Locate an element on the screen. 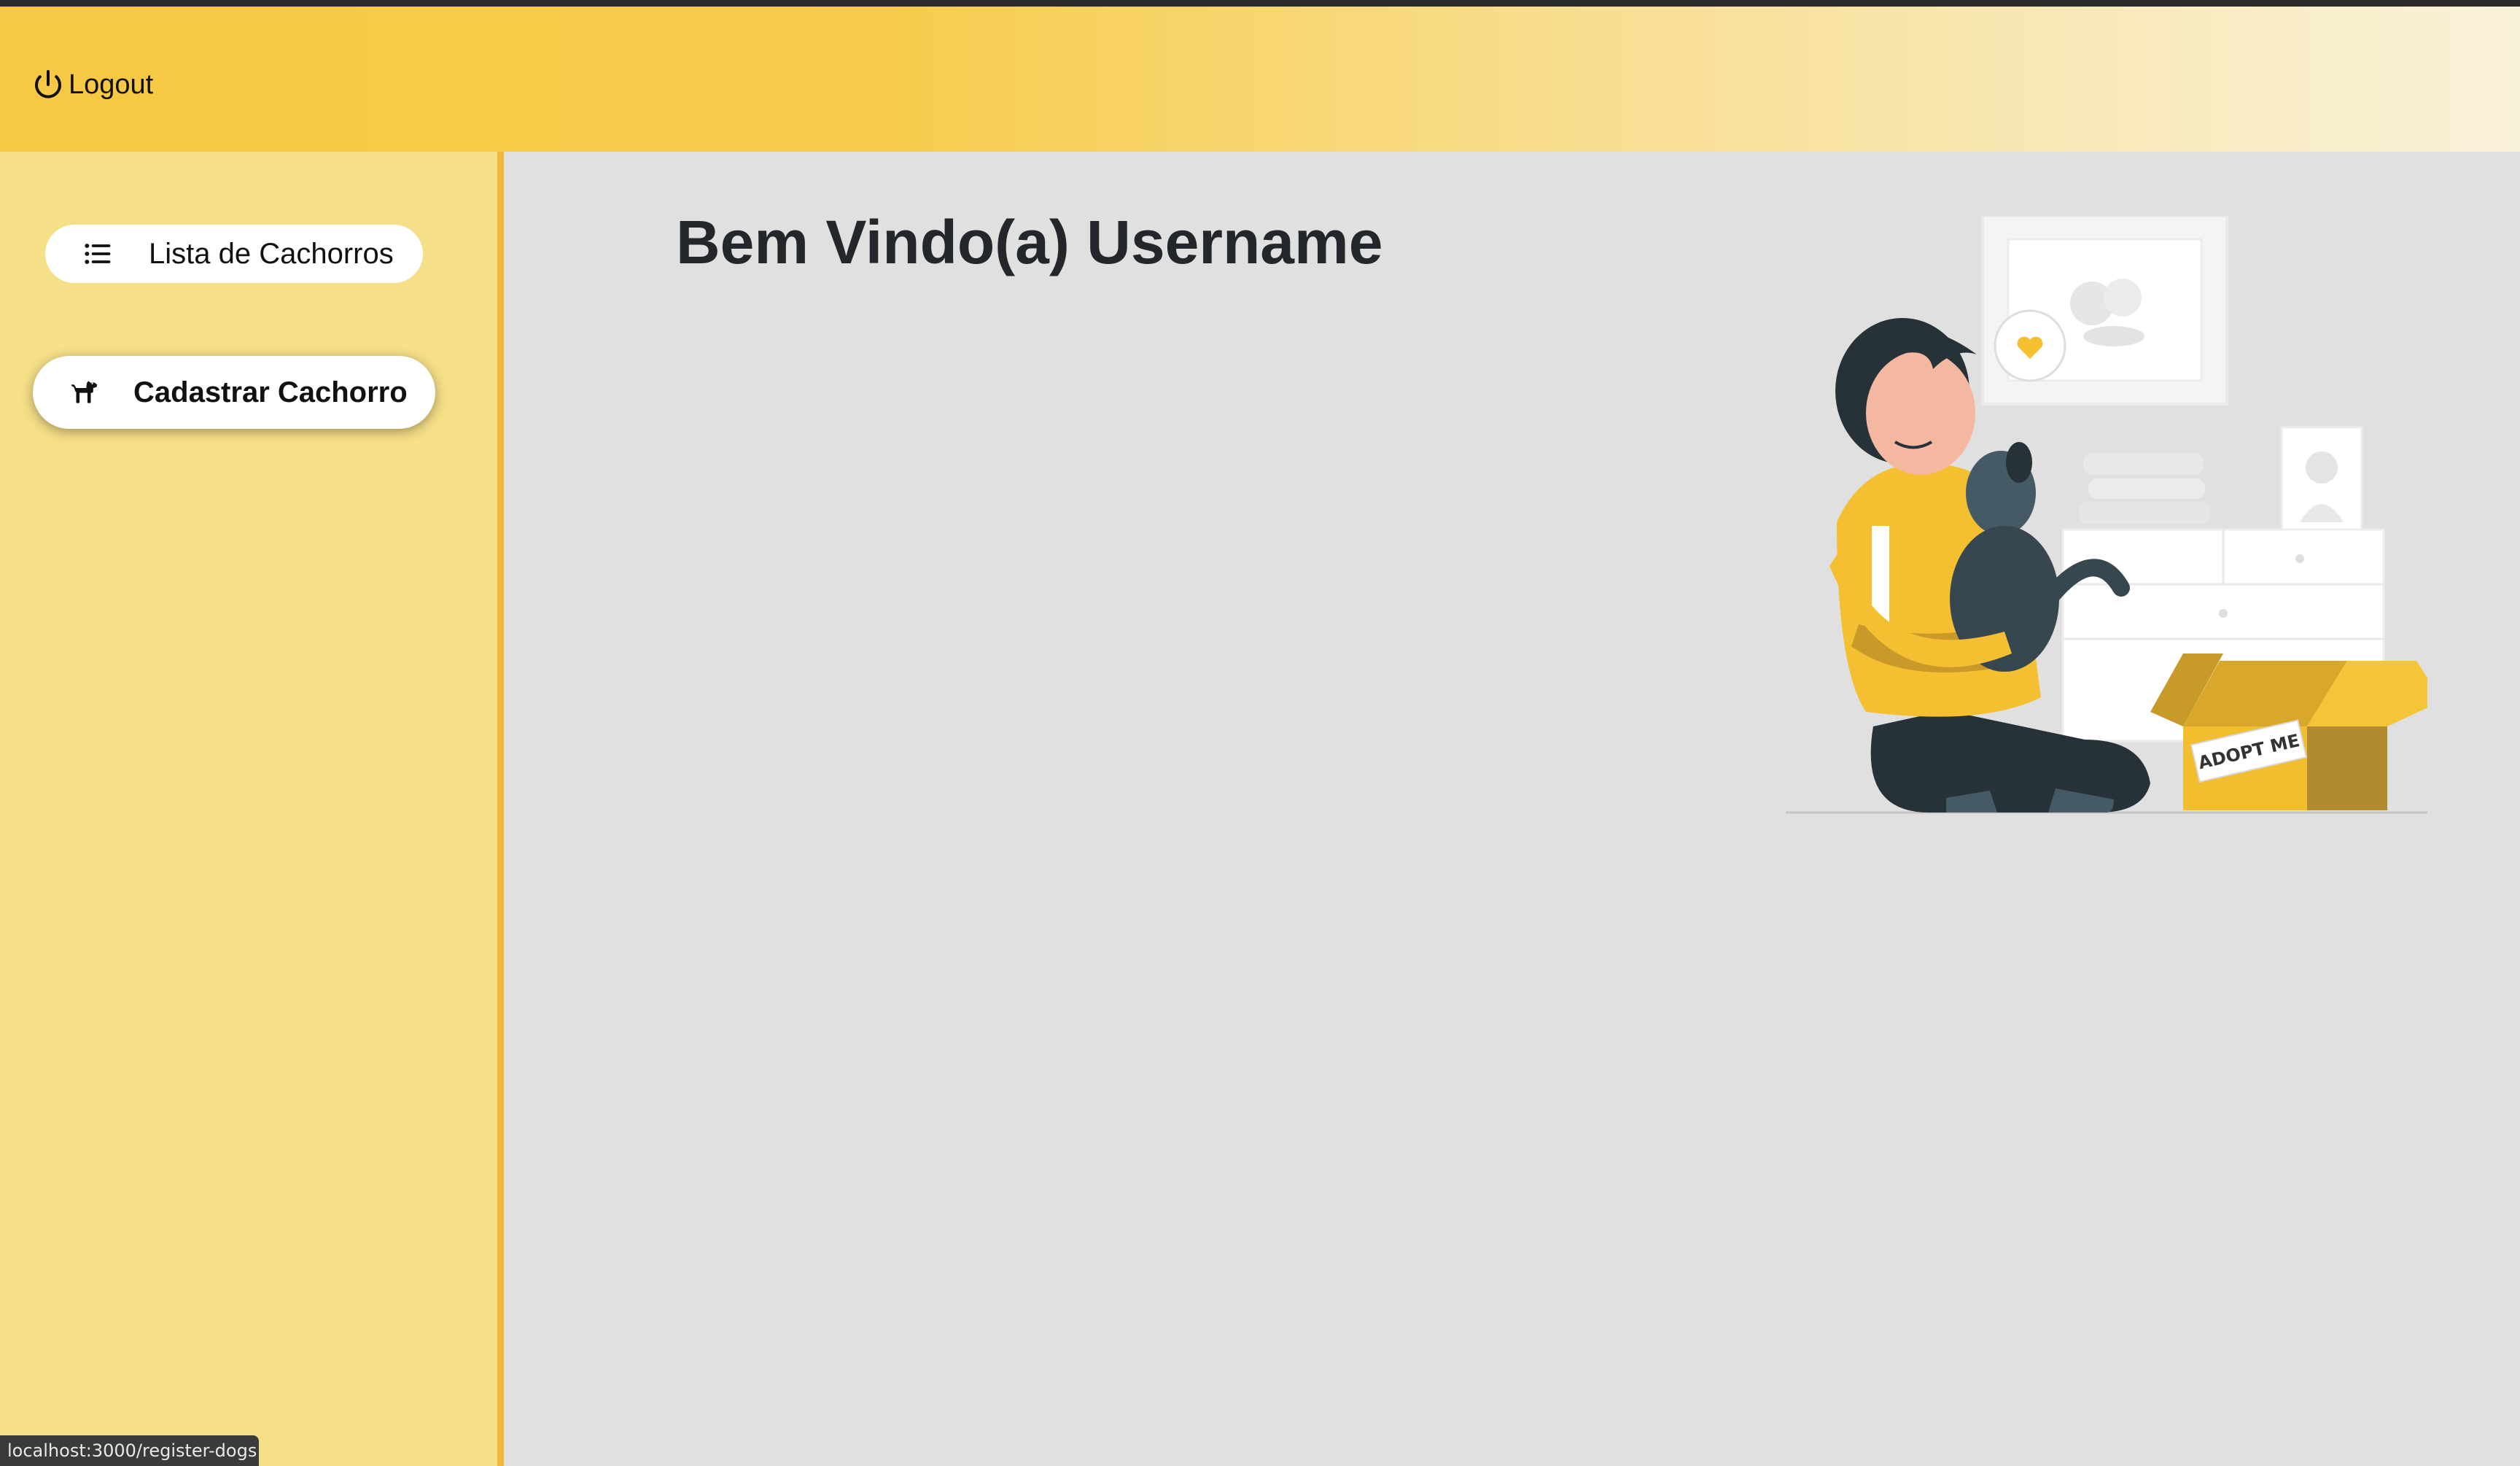 This screenshot has width=2520, height=1466. sidebar-item-register-dog: Cadastrar Cachorro is located at coordinates (234, 392).